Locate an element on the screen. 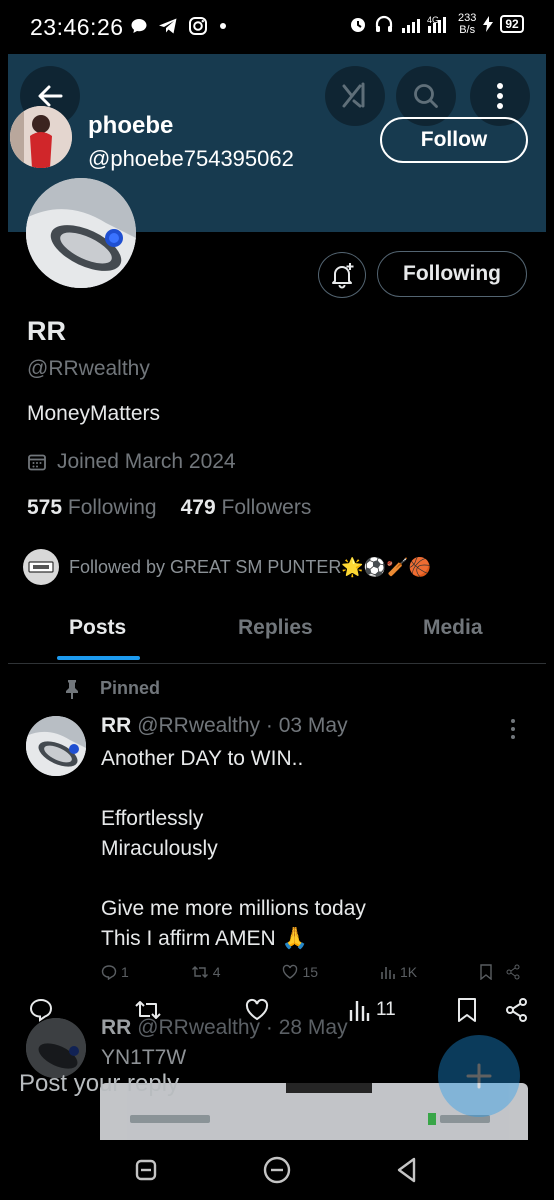 This screenshot has height=1200, width=554. views-count: 1K is located at coordinates (408, 972).